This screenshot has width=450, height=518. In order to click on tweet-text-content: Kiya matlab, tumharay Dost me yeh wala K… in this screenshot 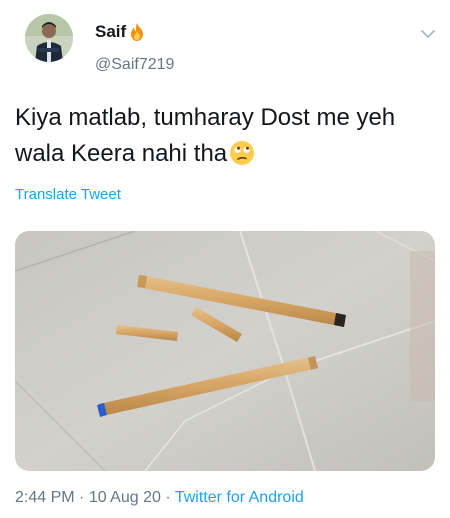, I will do `click(205, 135)`.